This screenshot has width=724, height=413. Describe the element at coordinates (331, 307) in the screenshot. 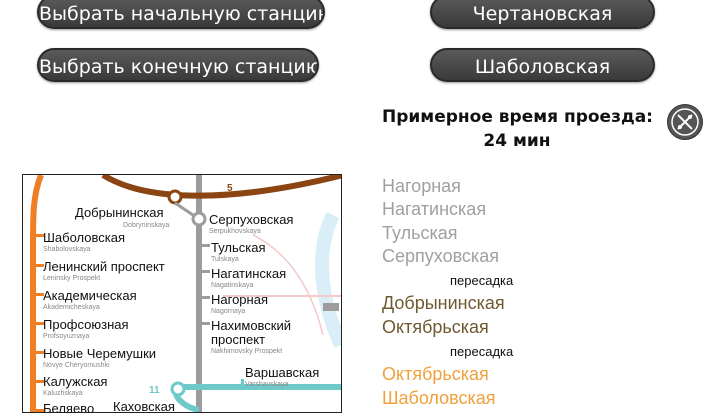

I see `platform-marker` at that location.